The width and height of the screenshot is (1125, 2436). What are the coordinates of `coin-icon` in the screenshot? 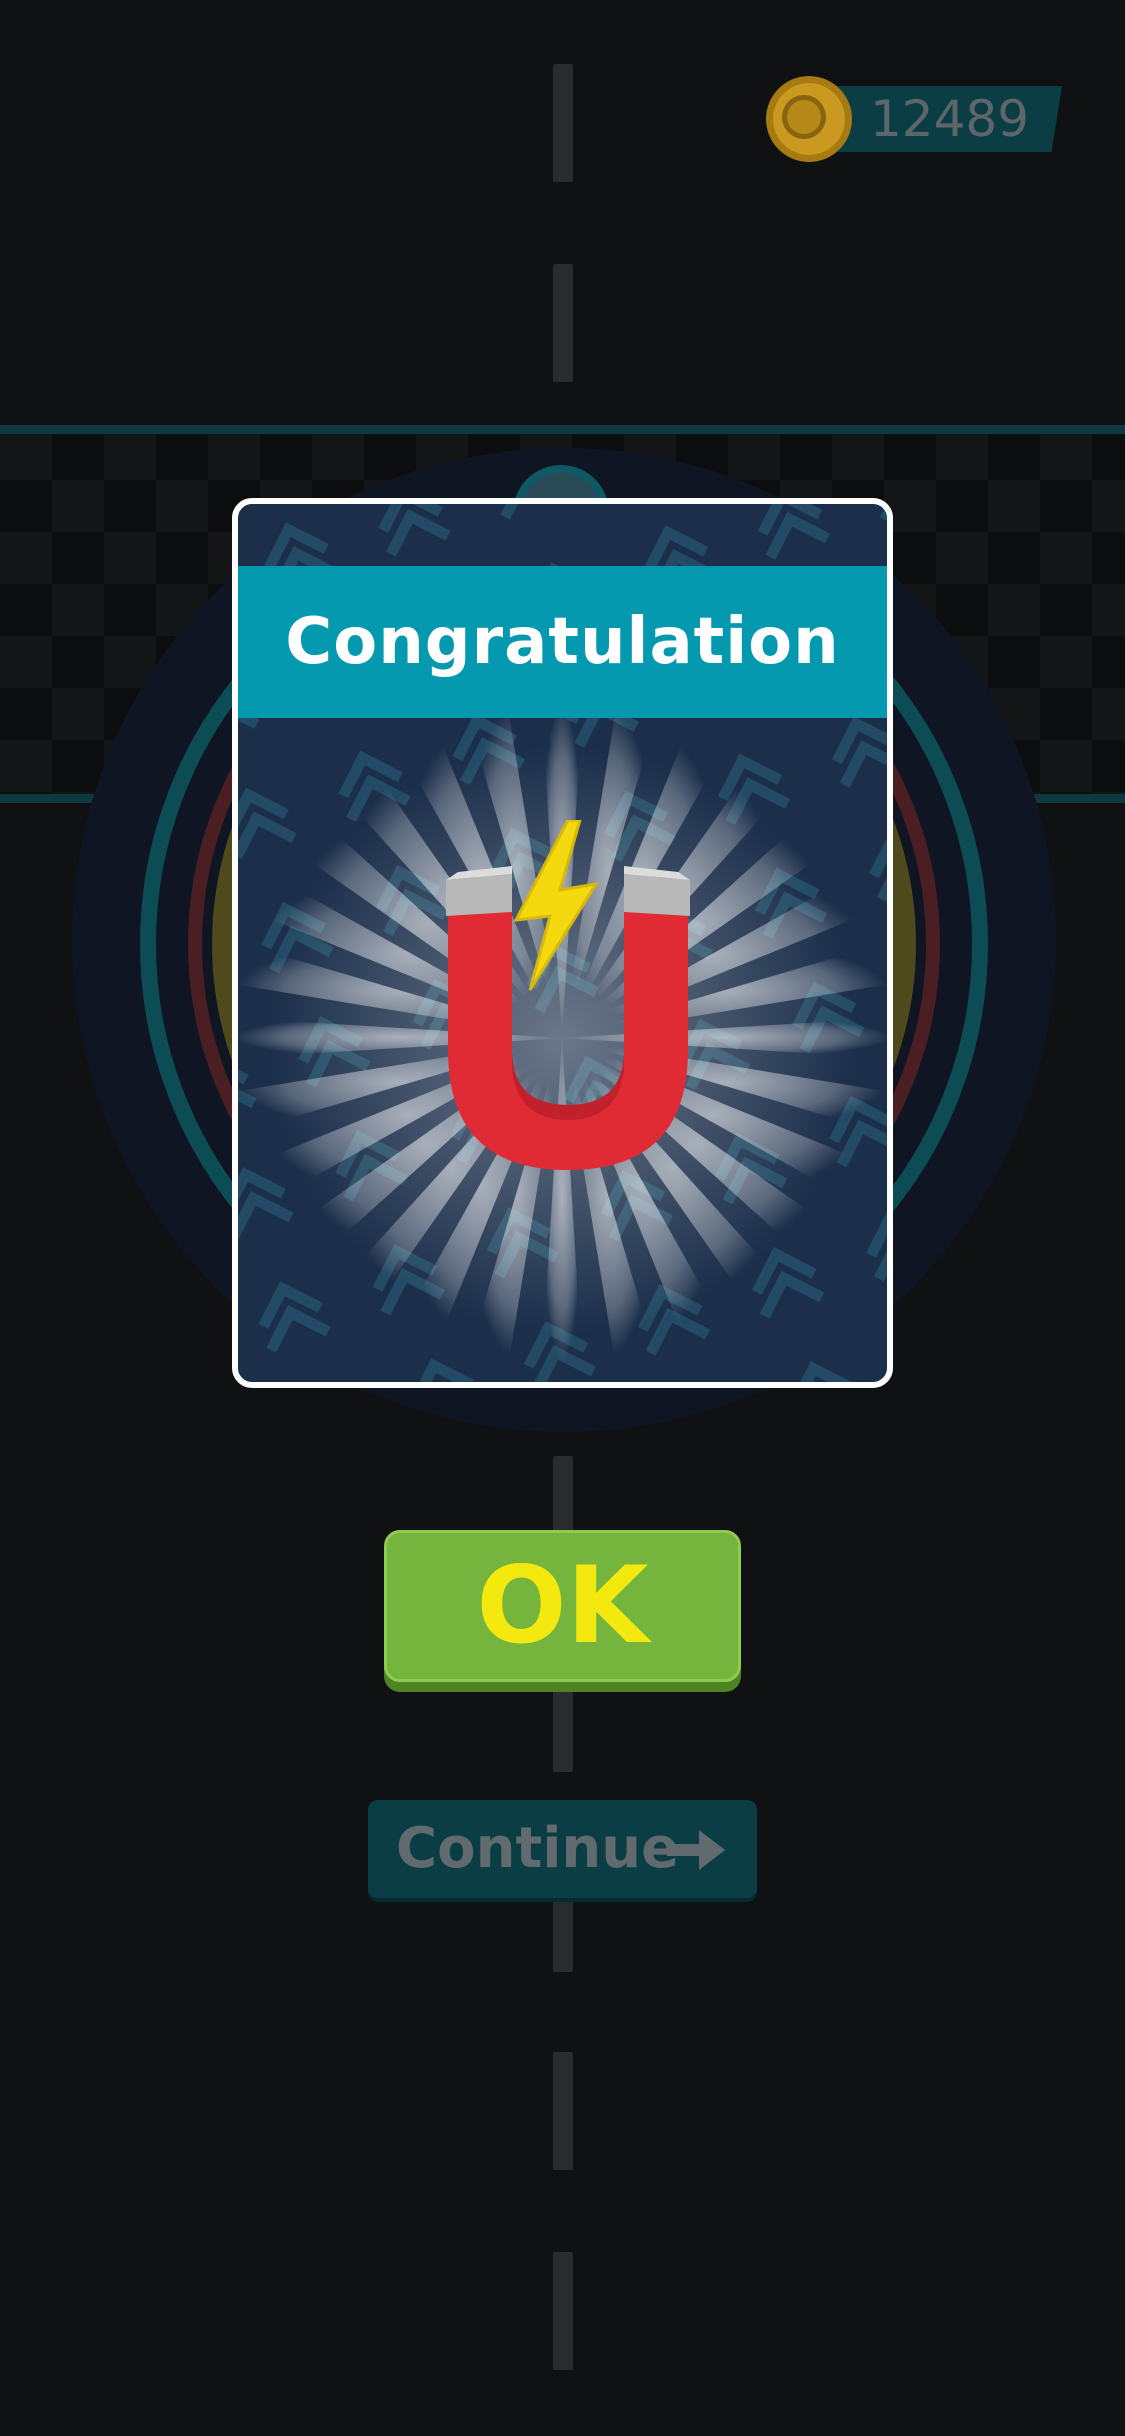 It's located at (809, 119).